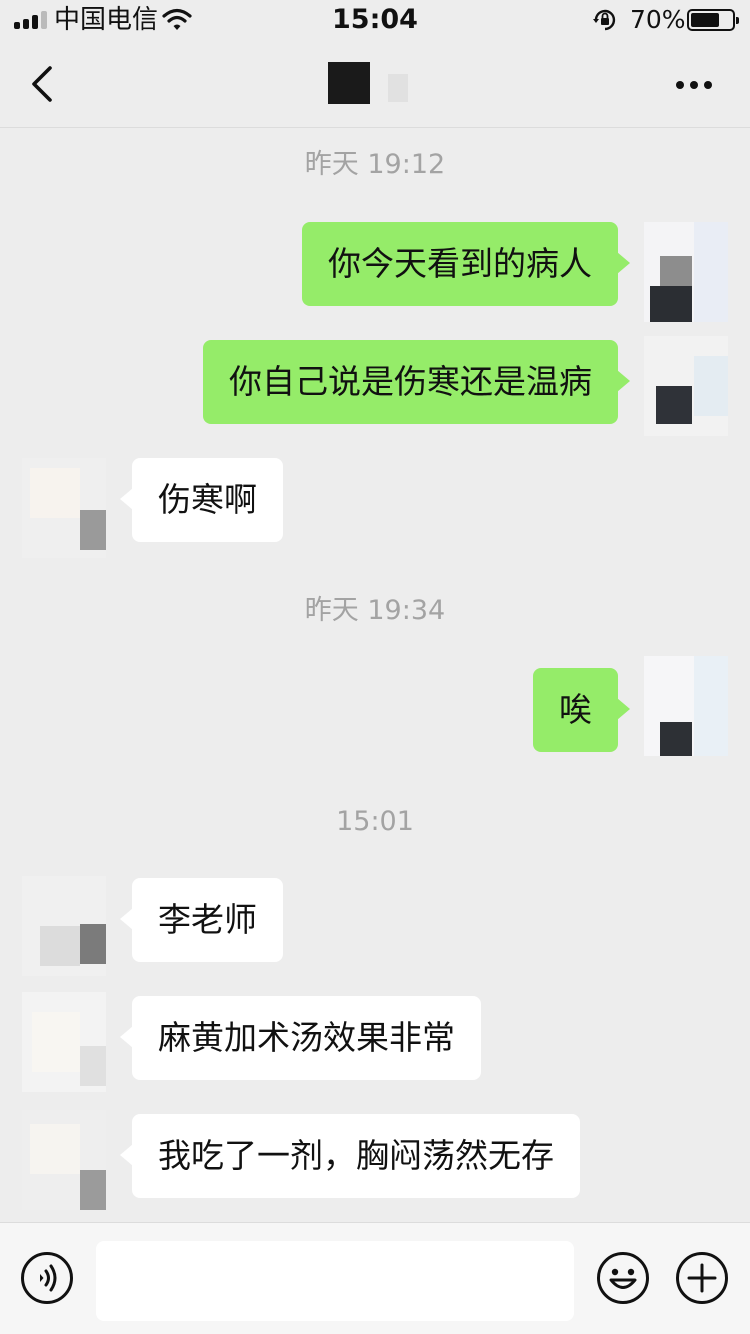 This screenshot has height=1334, width=750. What do you see at coordinates (466, 264) in the screenshot?
I see `sent-message: 你今天看到的病人` at bounding box center [466, 264].